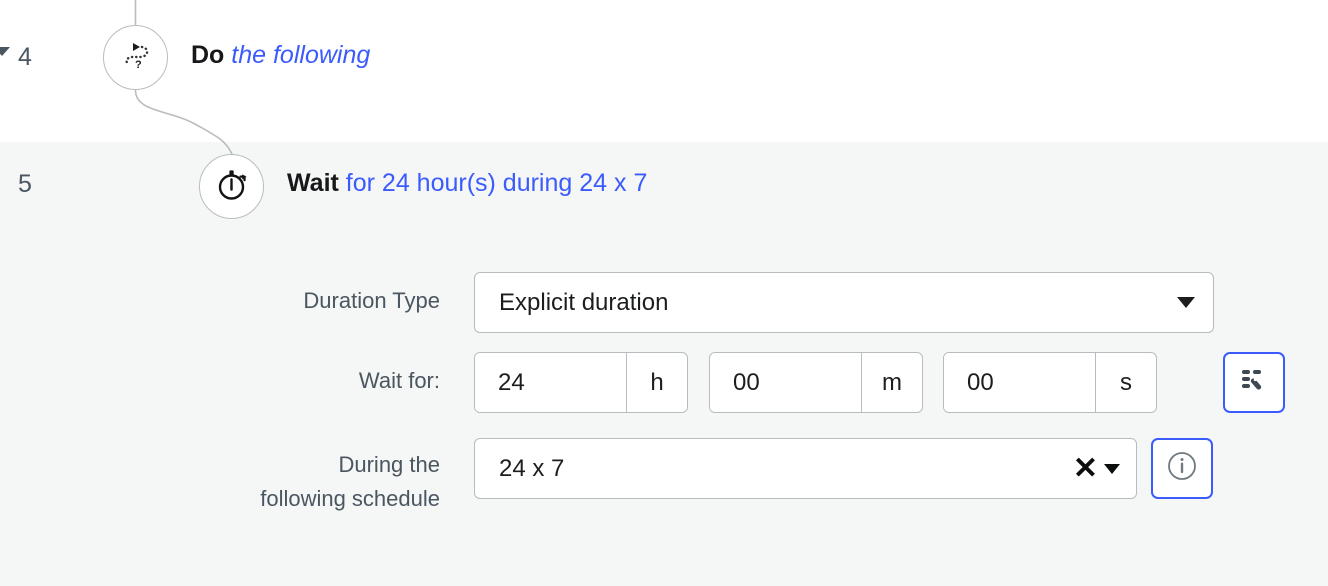 The image size is (1328, 586). What do you see at coordinates (844, 302) in the screenshot?
I see `duration-type-select: Explicit duration` at bounding box center [844, 302].